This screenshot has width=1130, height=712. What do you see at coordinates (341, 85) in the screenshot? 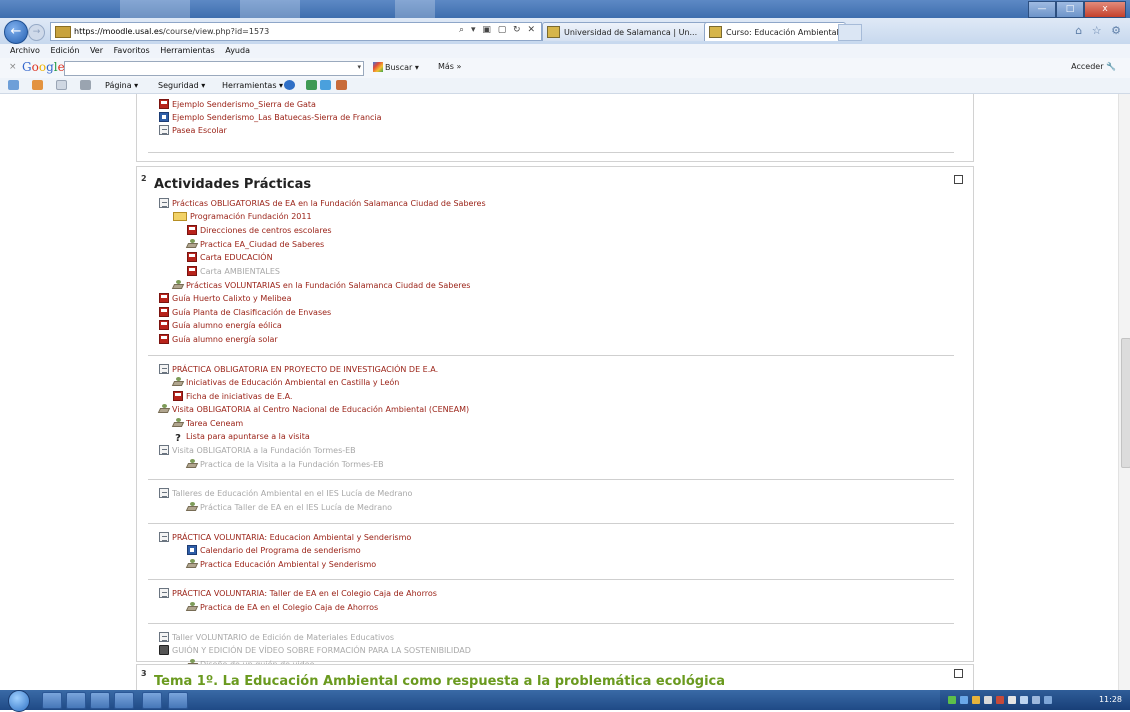
I see `blog-icon` at bounding box center [341, 85].